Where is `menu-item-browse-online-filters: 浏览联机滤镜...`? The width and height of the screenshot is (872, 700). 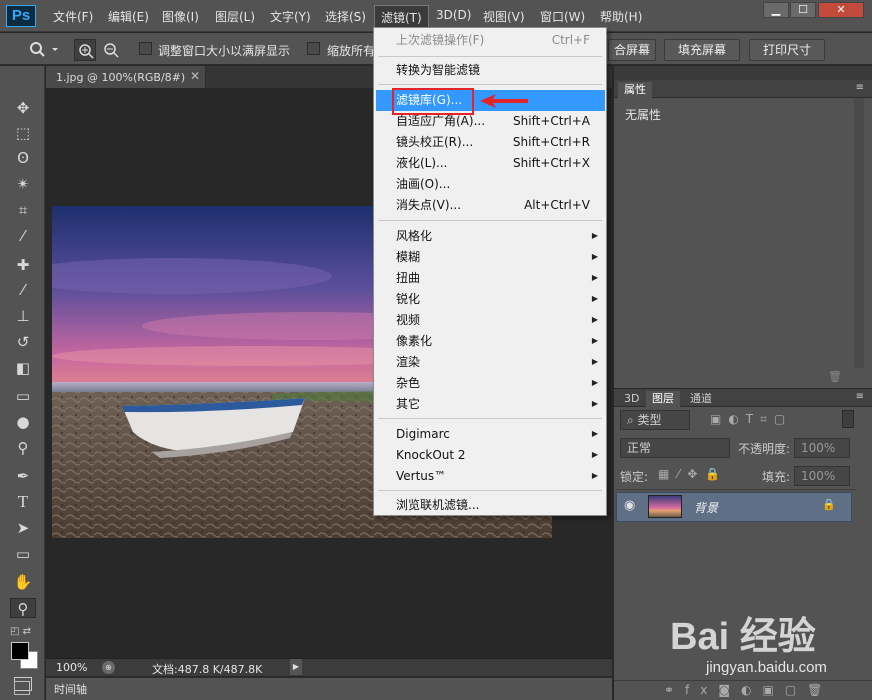
menu-item-browse-online-filters: 浏览联机滤镜... is located at coordinates (437, 505).